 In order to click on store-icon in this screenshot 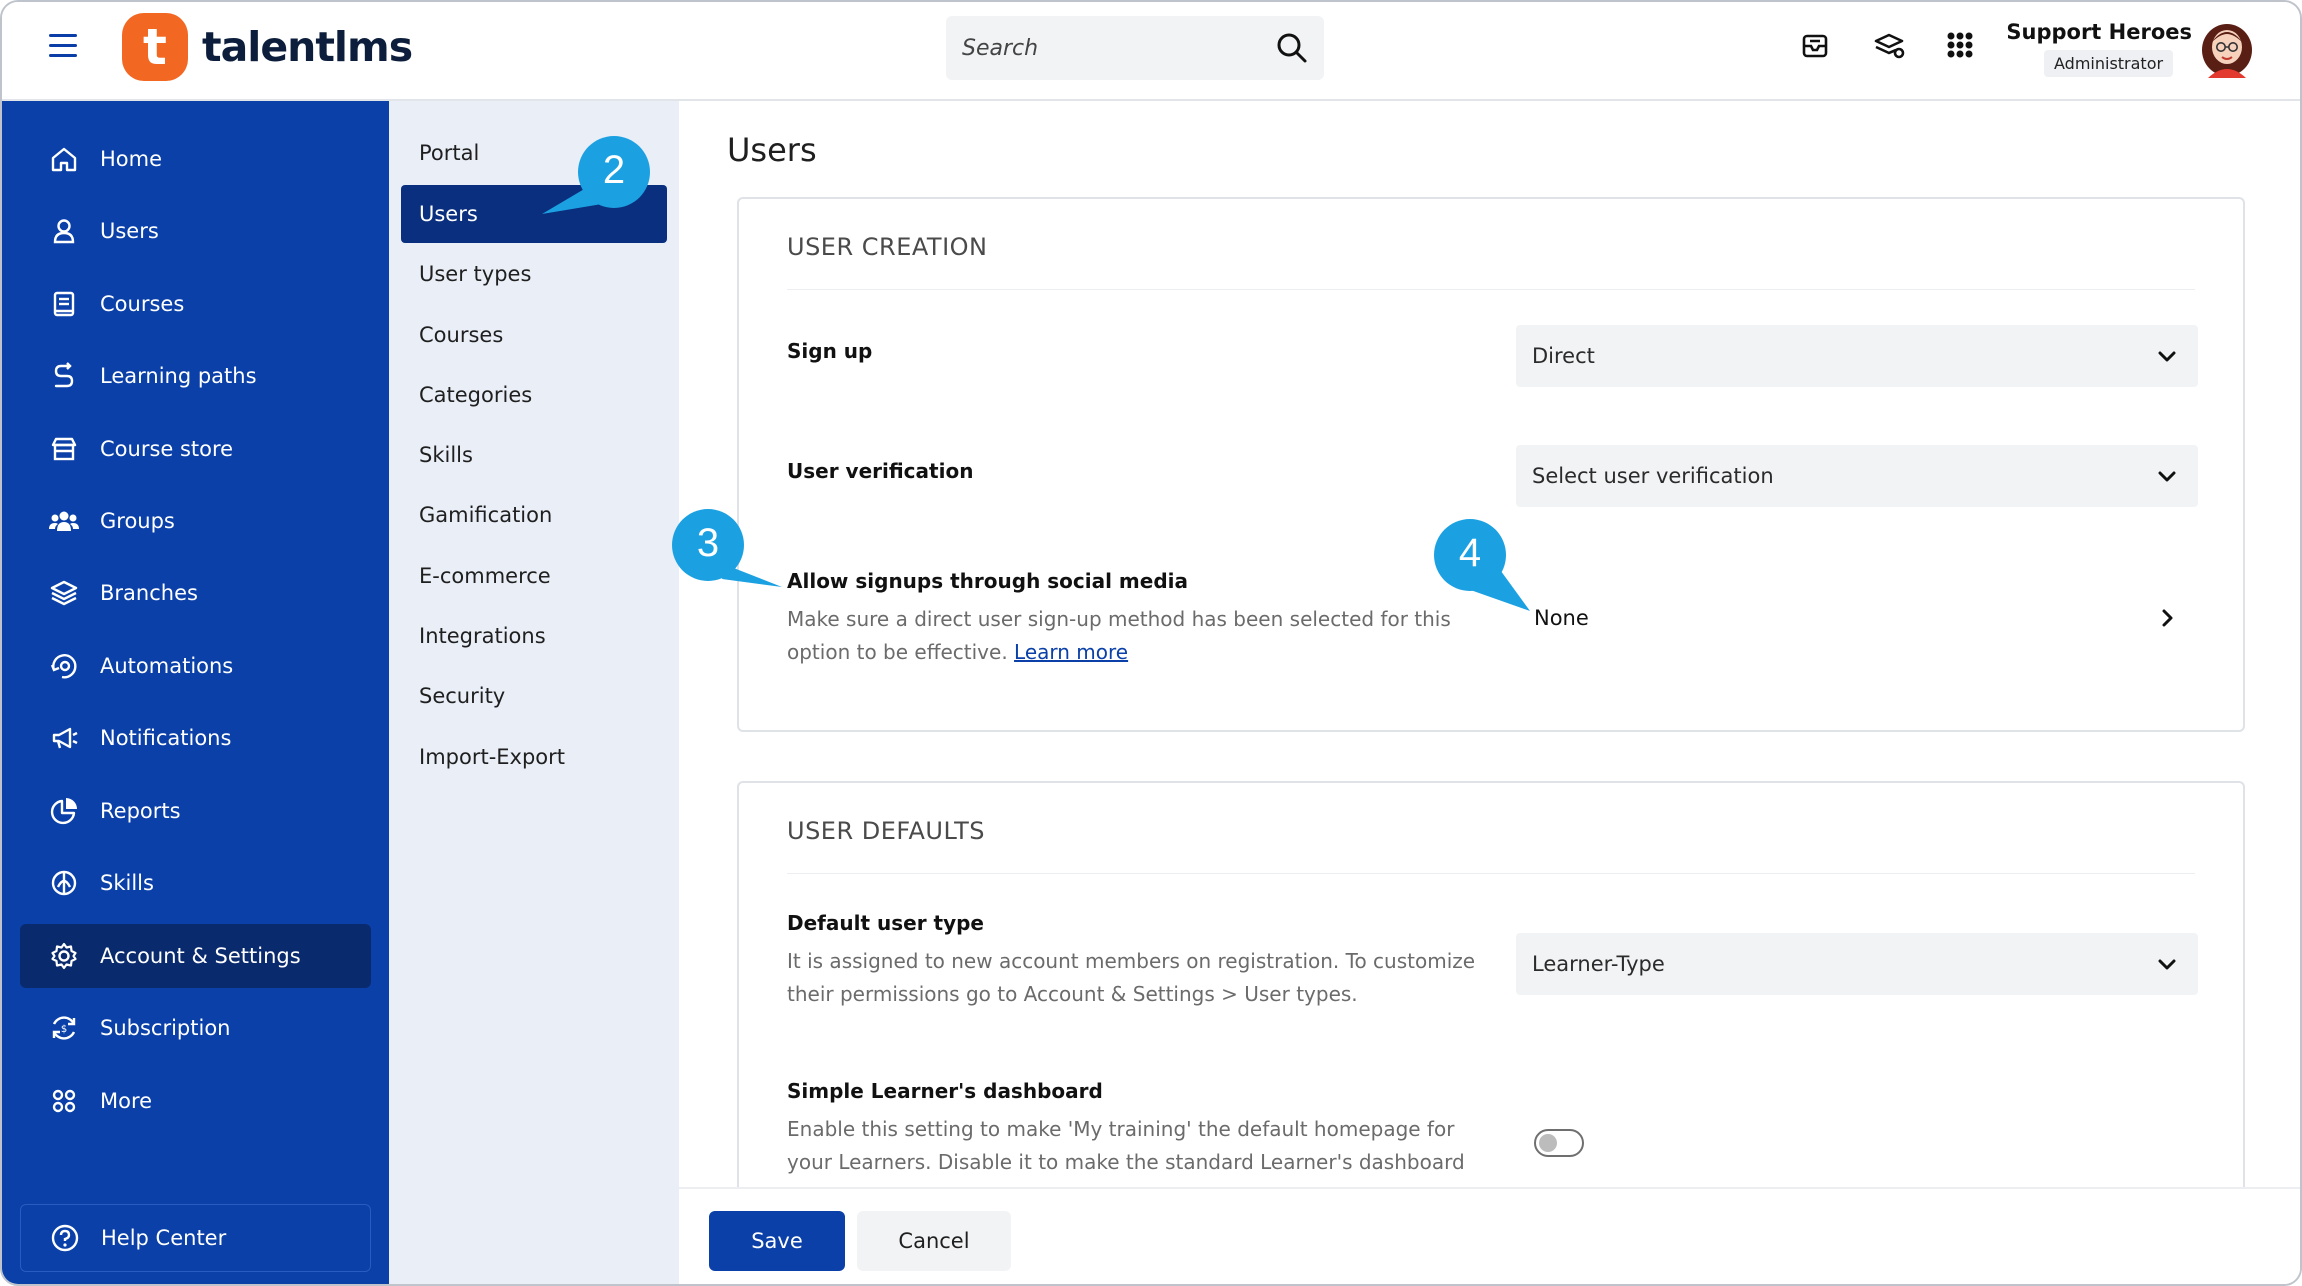, I will do `click(64, 449)`.